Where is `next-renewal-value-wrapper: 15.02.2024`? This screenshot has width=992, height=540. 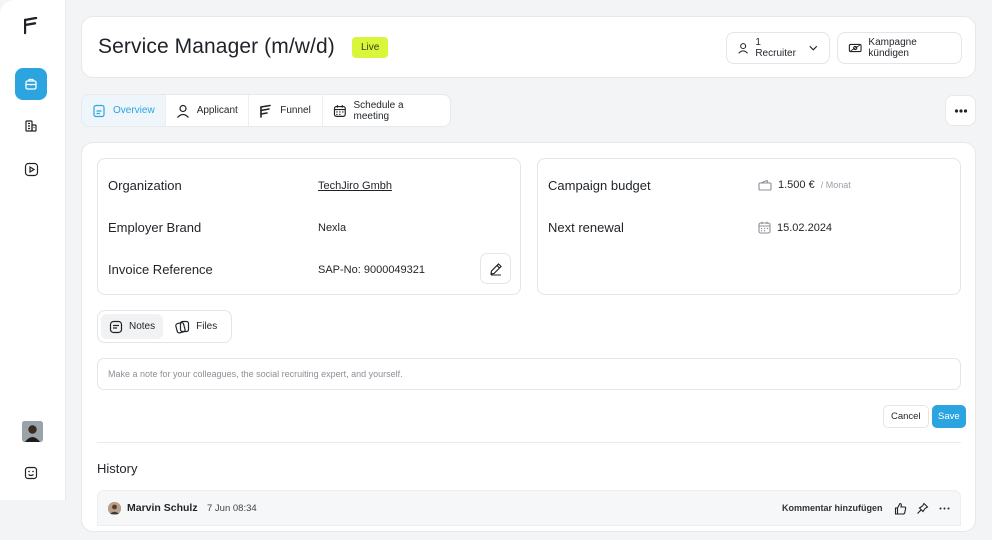 next-renewal-value-wrapper: 15.02.2024 is located at coordinates (795, 227).